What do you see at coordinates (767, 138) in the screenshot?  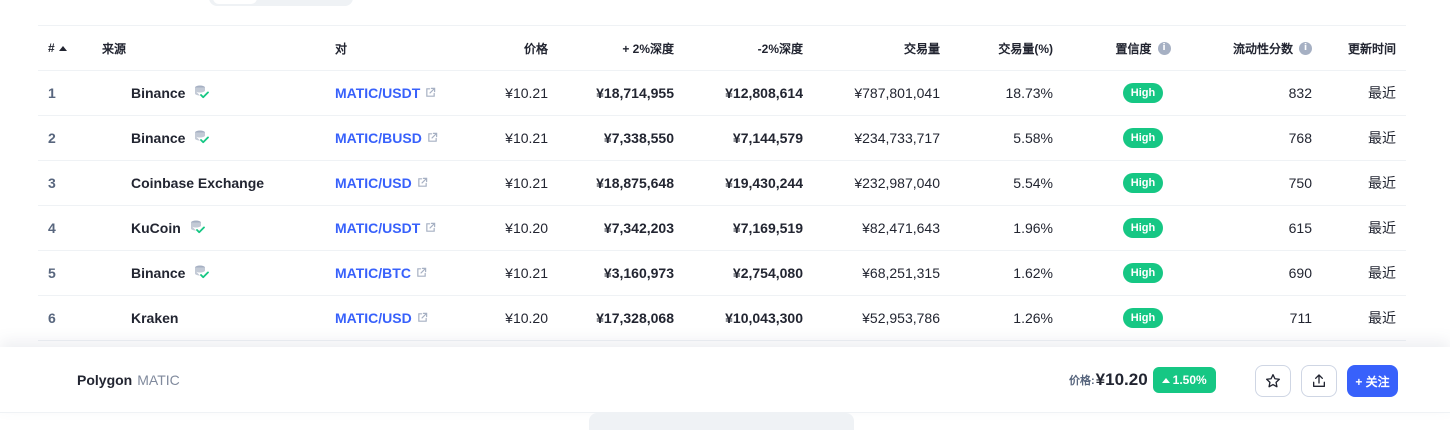 I see `minus-depth-cell: ¥7,144,579` at bounding box center [767, 138].